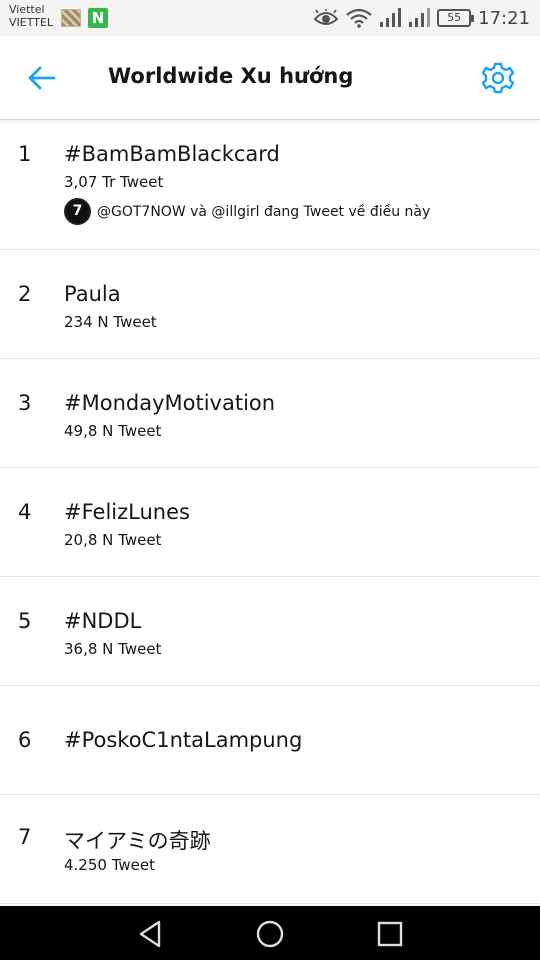 Image resolution: width=540 pixels, height=960 pixels. I want to click on trend-item-7: 7 マイアミの奇跡 4.250 Tweet, so click(270, 849).